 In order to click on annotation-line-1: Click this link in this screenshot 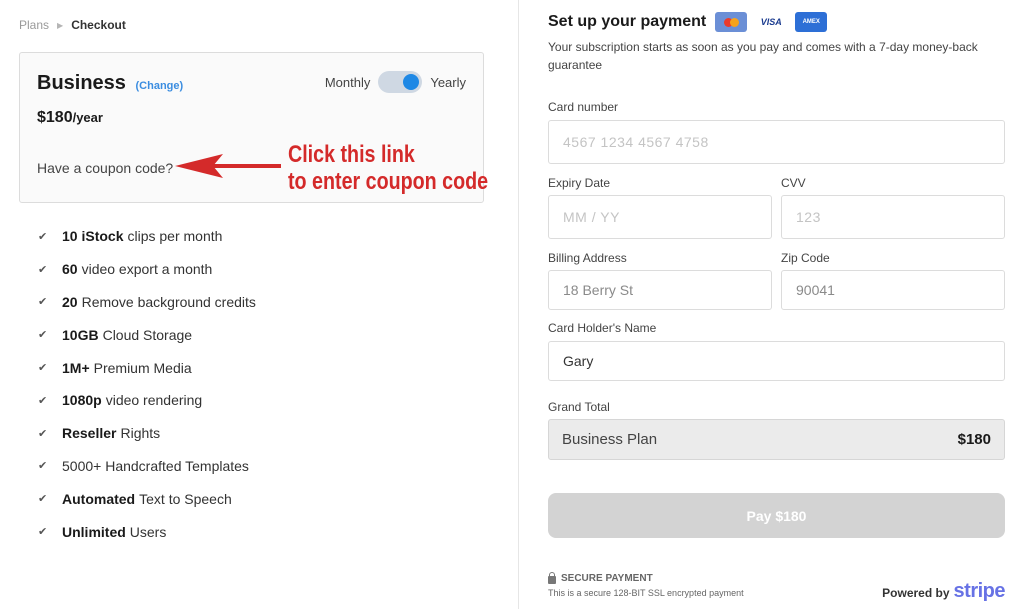, I will do `click(351, 154)`.